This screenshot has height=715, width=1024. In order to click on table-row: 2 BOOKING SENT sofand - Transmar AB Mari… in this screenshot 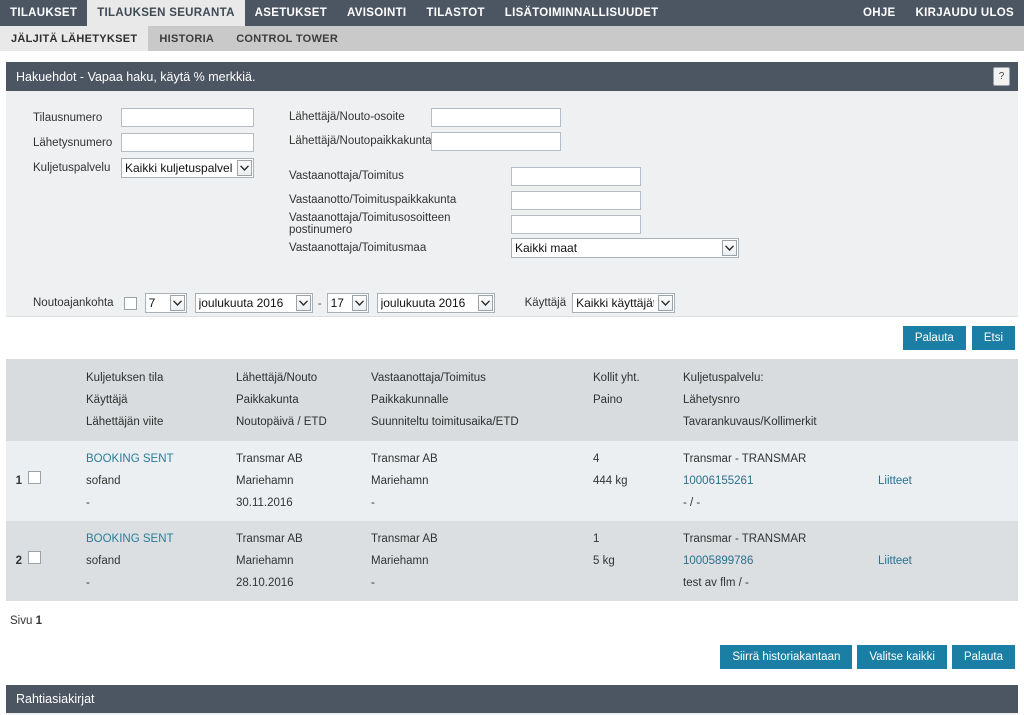, I will do `click(512, 561)`.